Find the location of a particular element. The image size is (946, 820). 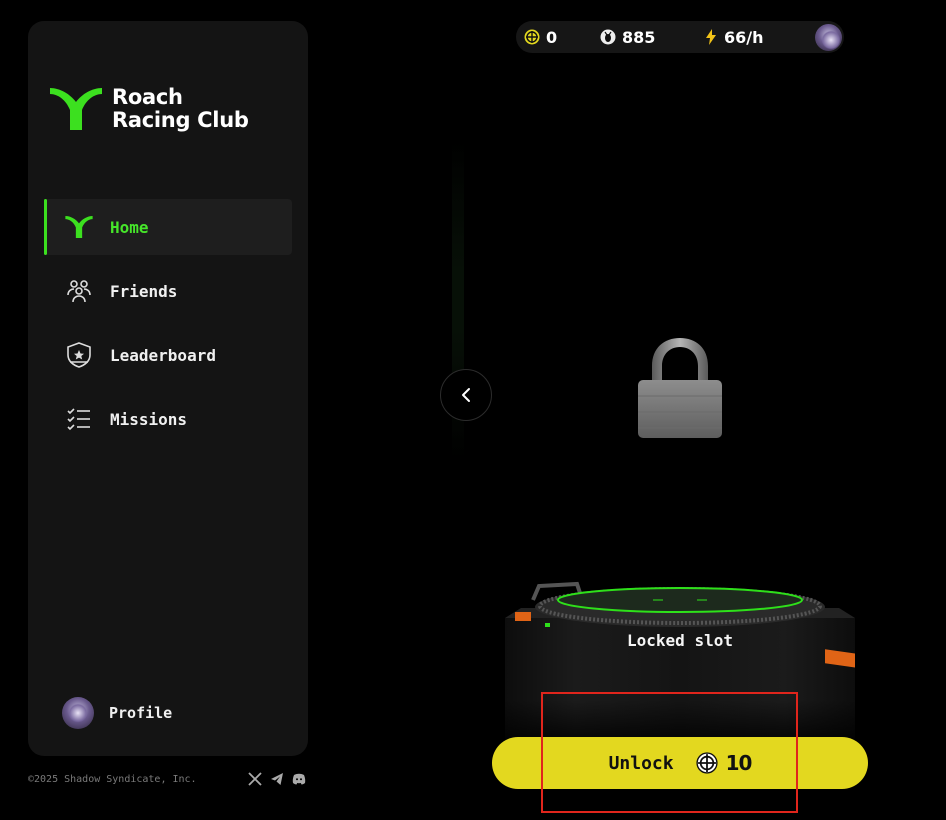

sidebar-nav: Home Friends Leaderboard Missions is located at coordinates (168, 327).